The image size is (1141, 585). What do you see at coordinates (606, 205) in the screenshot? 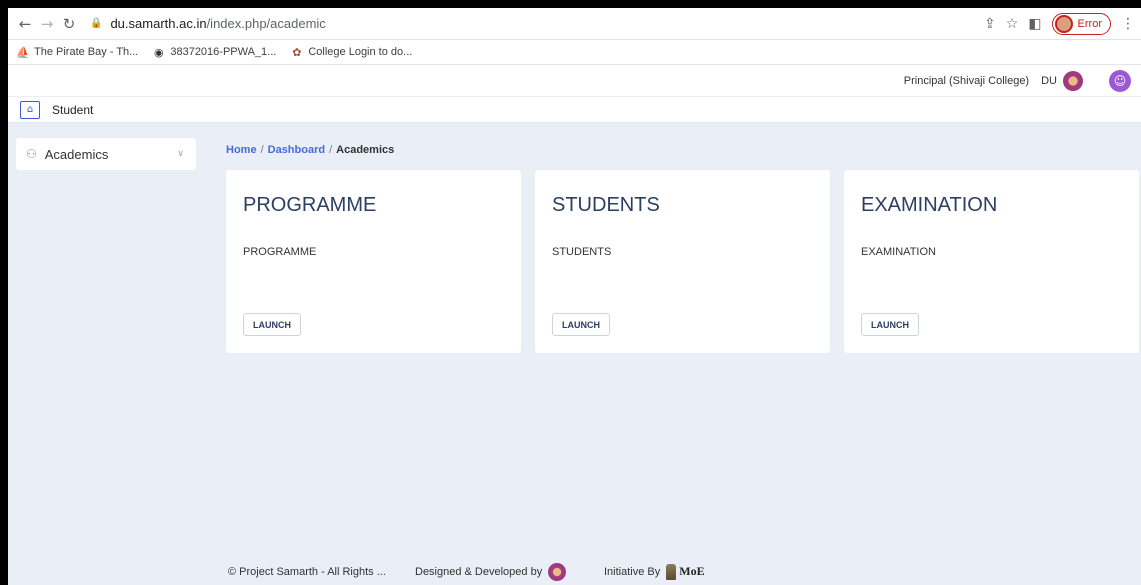
I see `card-title: STUDENTS` at bounding box center [606, 205].